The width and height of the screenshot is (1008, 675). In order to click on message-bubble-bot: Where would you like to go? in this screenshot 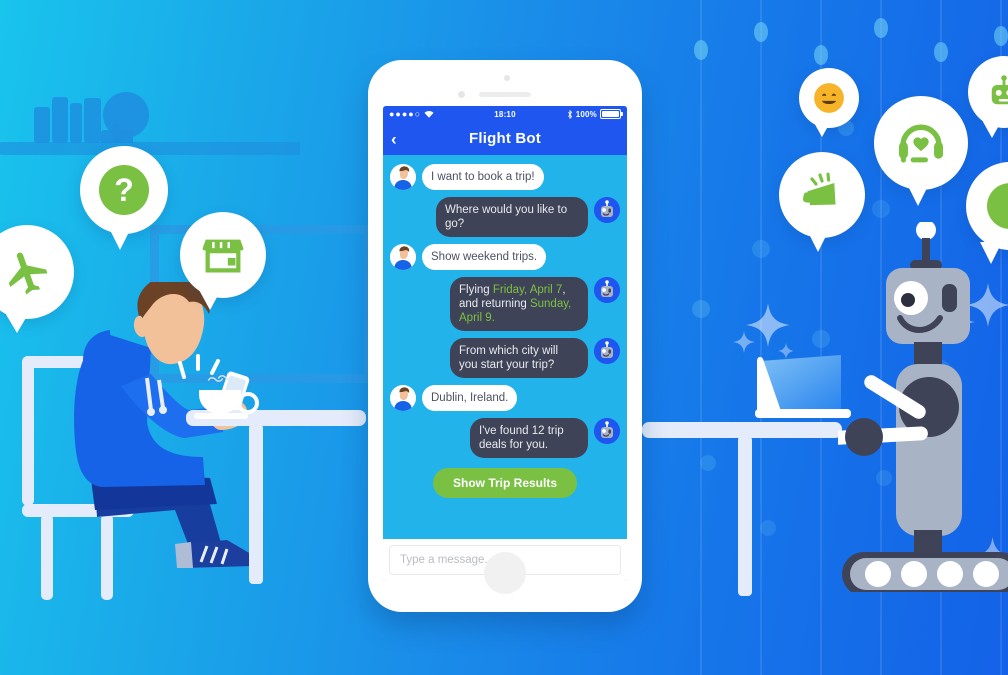, I will do `click(512, 217)`.